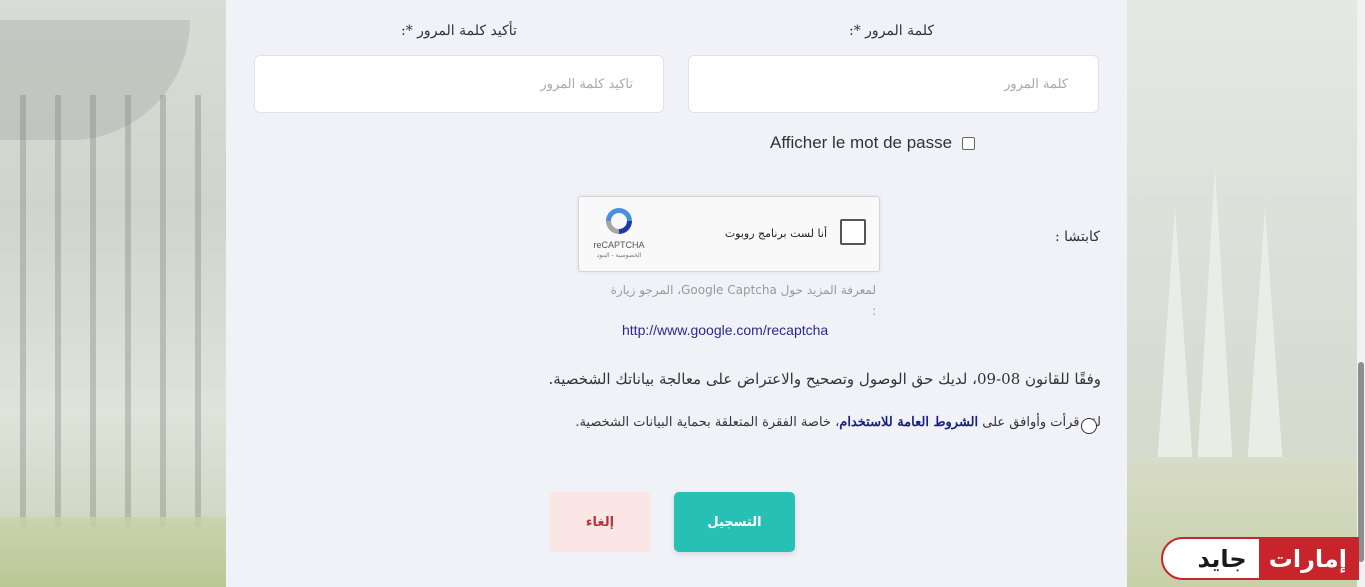 This screenshot has height=587, width=1365. What do you see at coordinates (619, 245) in the screenshot?
I see `recaptcha-brand: reCAPTCHA` at bounding box center [619, 245].